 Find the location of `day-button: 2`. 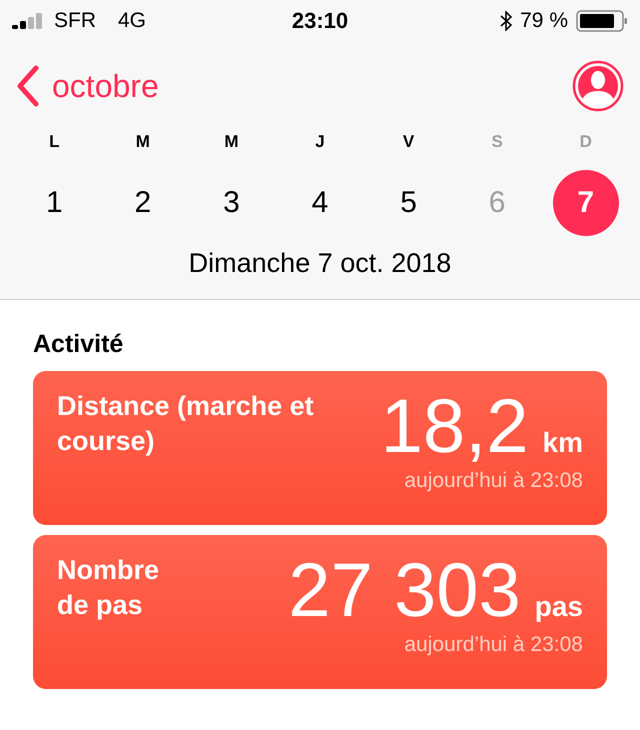

day-button: 2 is located at coordinates (143, 203).